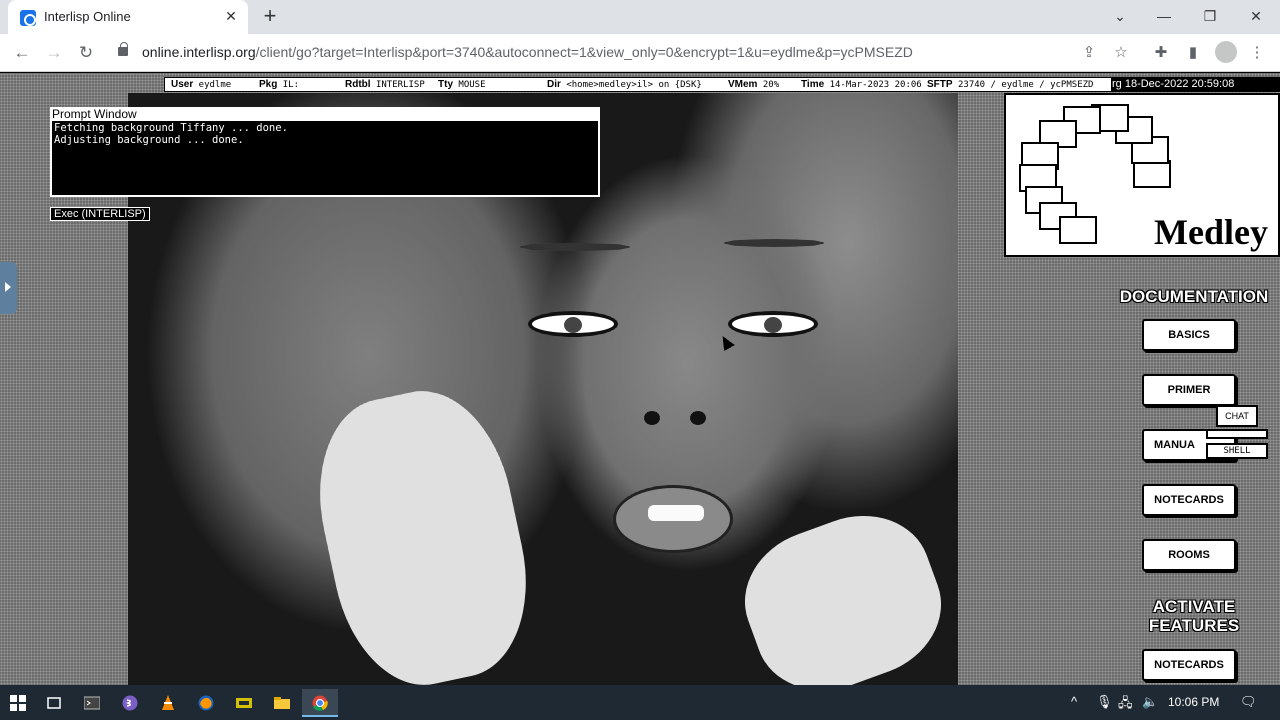  I want to click on medley-logo-text: Medley, so click(1211, 232).